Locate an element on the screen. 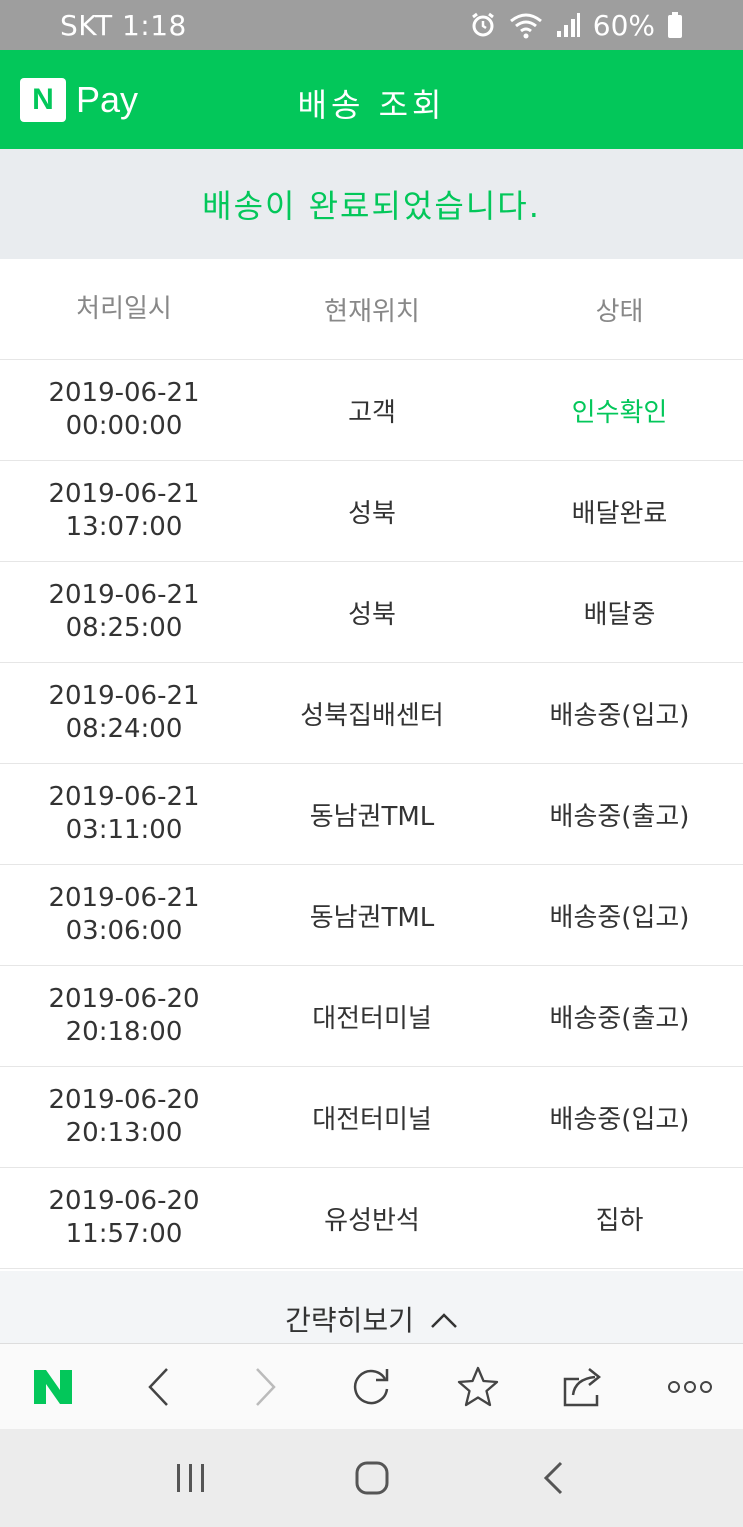 The height and width of the screenshot is (1527, 743). refresh-button is located at coordinates (371, 1387).